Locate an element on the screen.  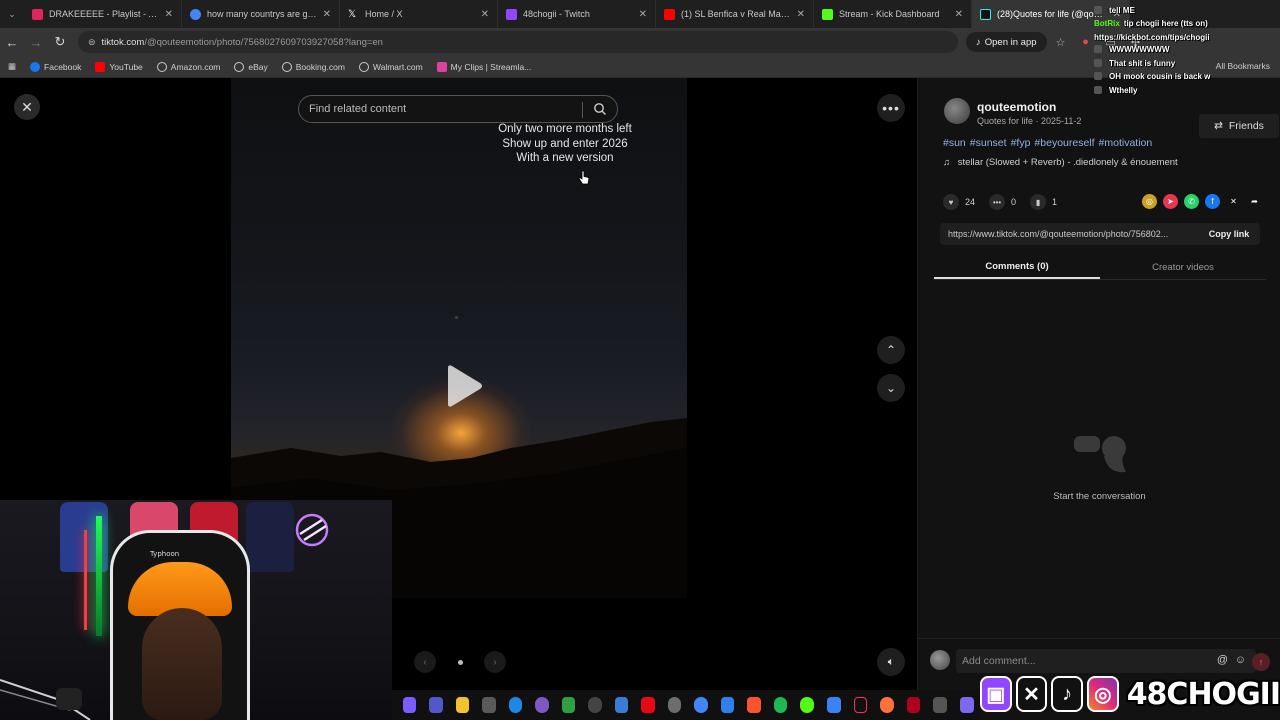
bookmark-star-icon: ☆ is located at coordinates (1061, 42).